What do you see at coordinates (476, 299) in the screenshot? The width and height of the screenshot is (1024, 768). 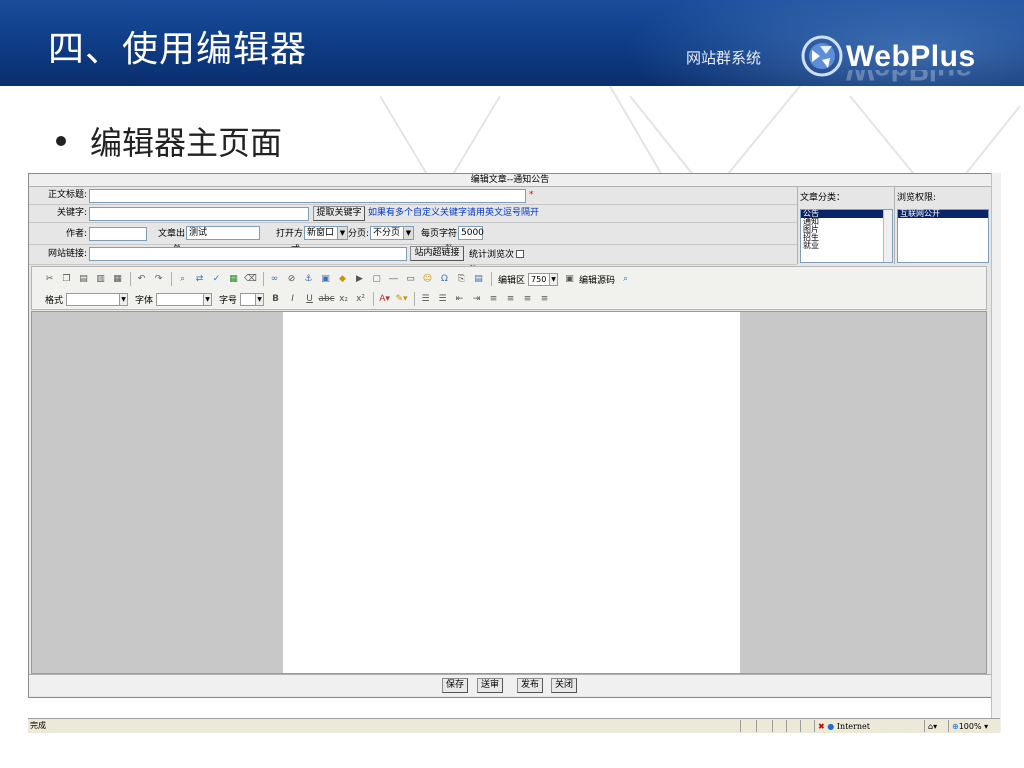 I see `indent-icon: ⇥` at bounding box center [476, 299].